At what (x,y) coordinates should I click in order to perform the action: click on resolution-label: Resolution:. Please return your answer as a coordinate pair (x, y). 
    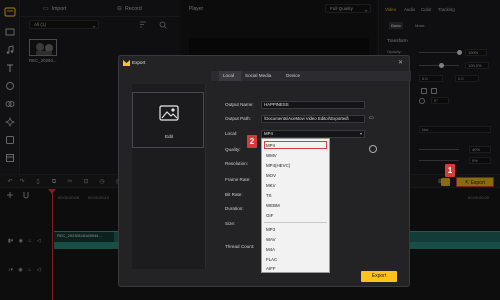
    Looking at the image, I should click on (236, 163).